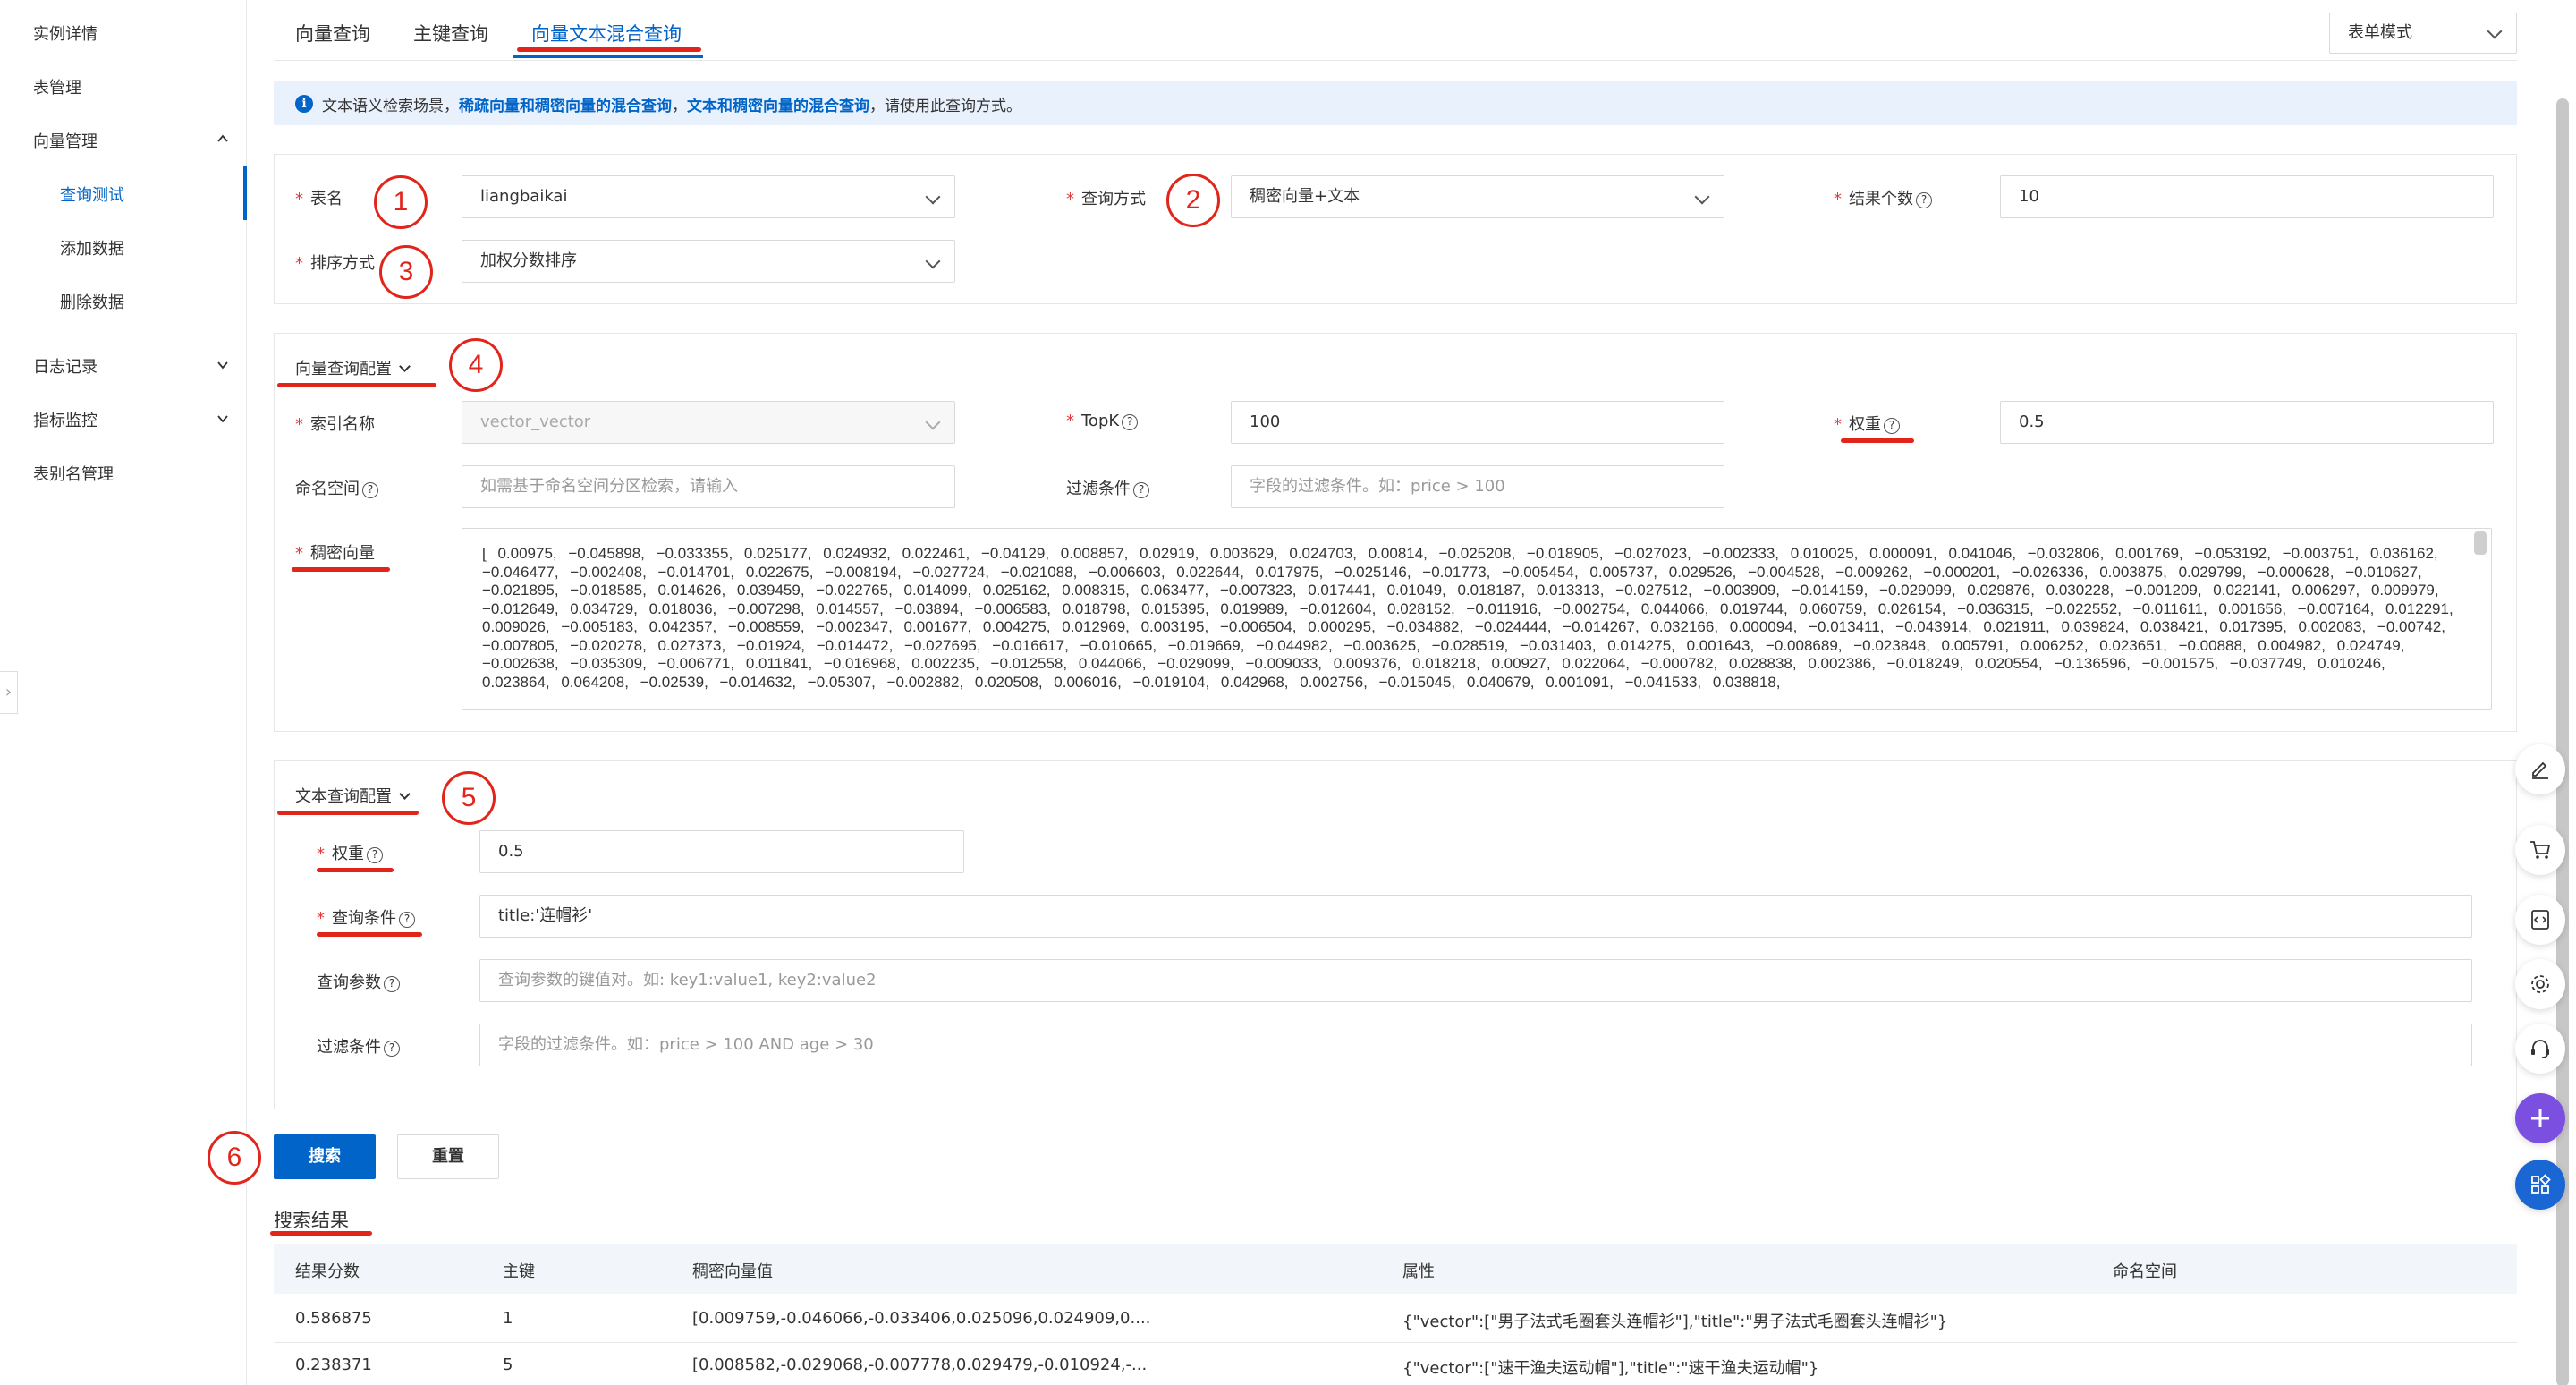 This screenshot has height=1385, width=2576. What do you see at coordinates (679, 106) in the screenshot?
I see `info-sep: ，` at bounding box center [679, 106].